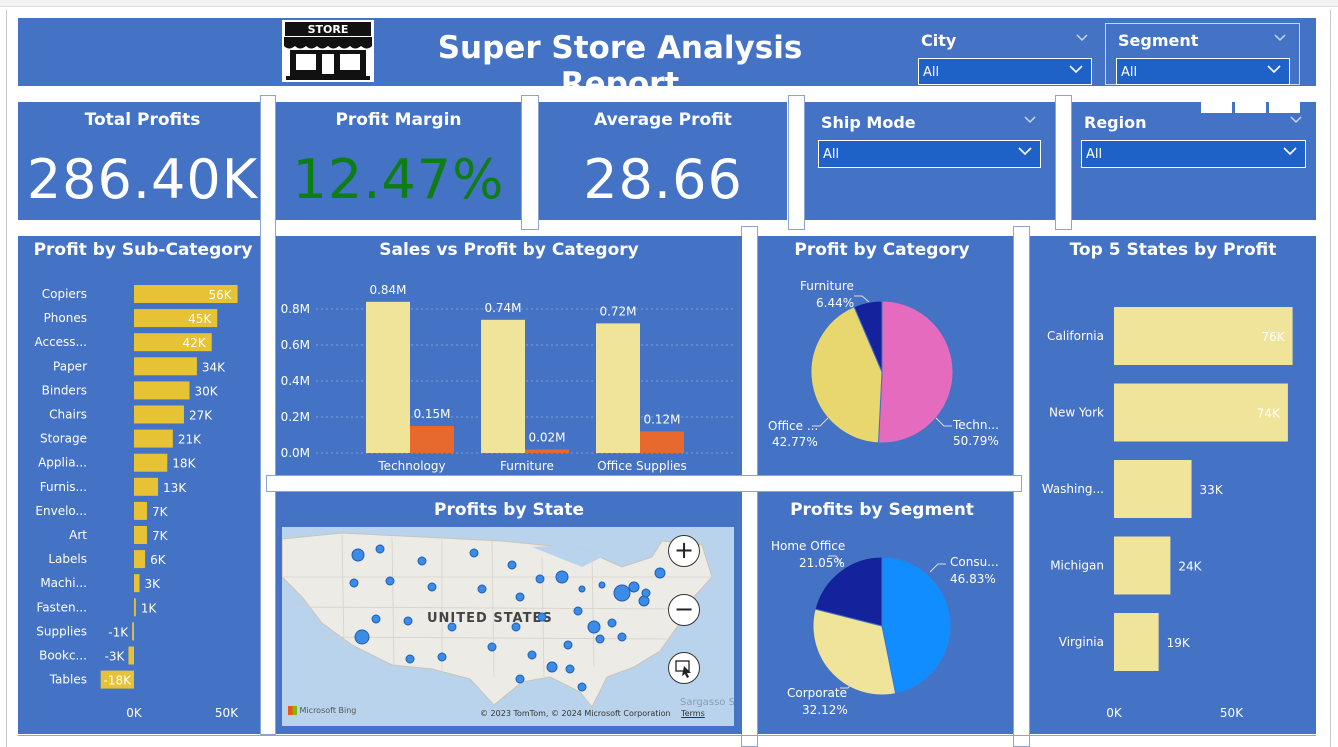 The height and width of the screenshot is (747, 1338). I want to click on map-zoom-out-button: −, so click(684, 610).